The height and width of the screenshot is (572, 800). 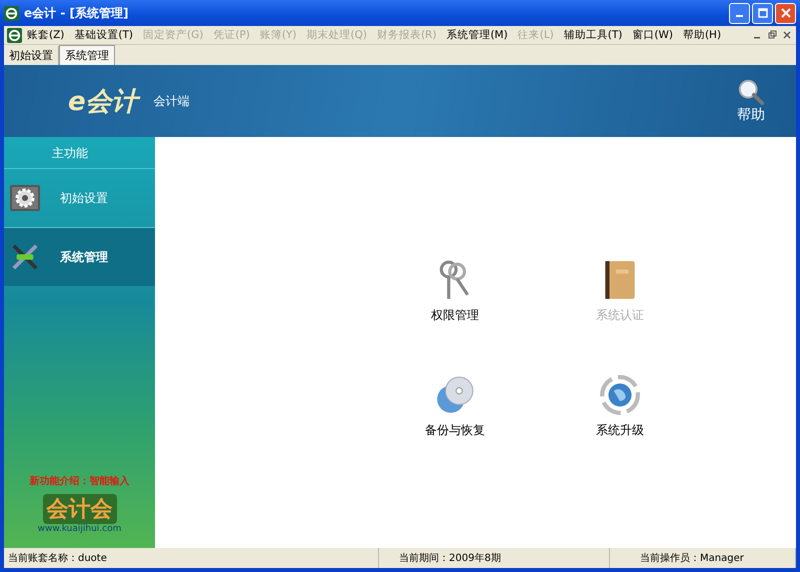 What do you see at coordinates (79, 509) in the screenshot?
I see `promo-logo: 会计会` at bounding box center [79, 509].